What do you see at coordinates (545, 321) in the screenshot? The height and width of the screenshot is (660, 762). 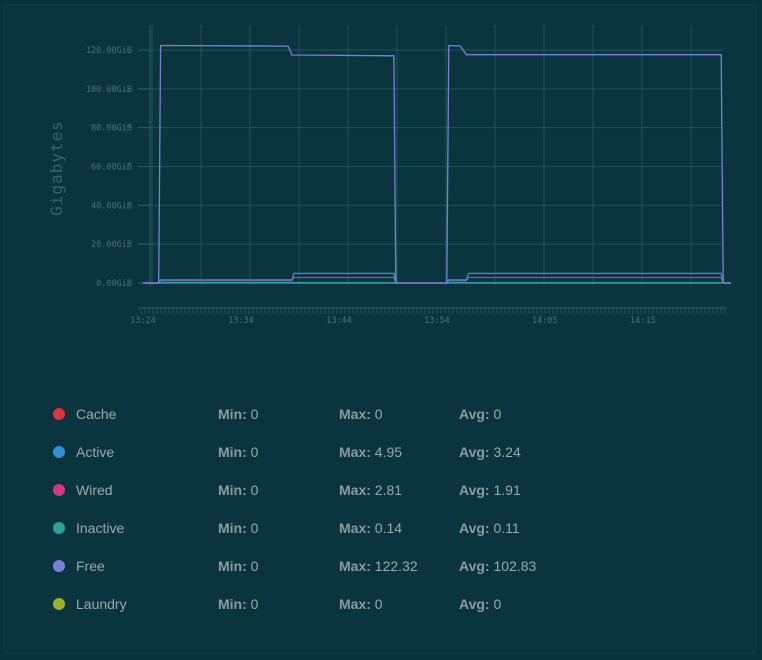 I see `x-tick-label: 14:05` at bounding box center [545, 321].